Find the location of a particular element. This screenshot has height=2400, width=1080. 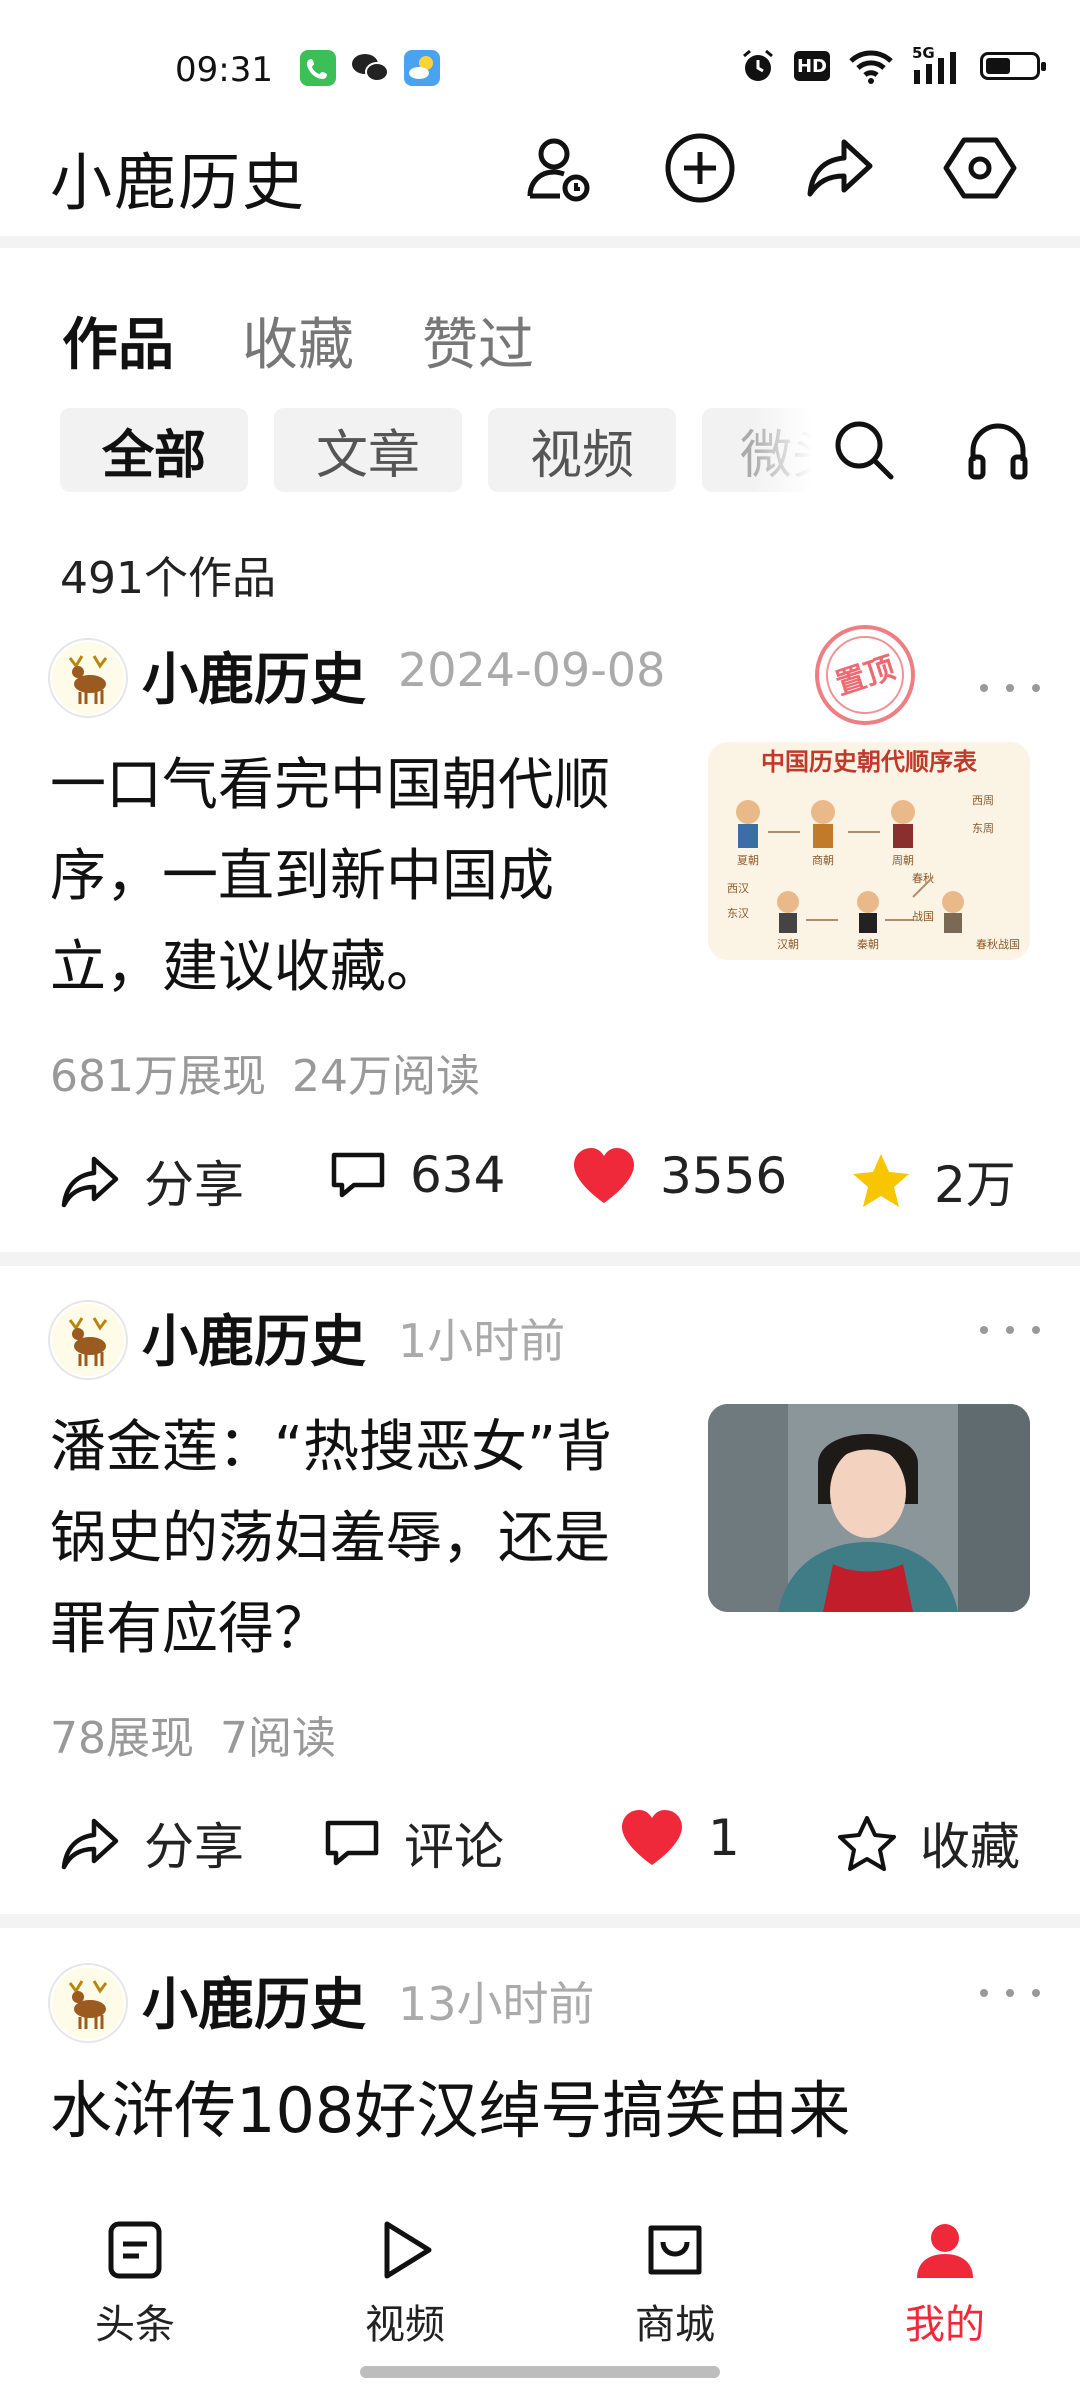

user-clock-icon is located at coordinates (558, 170).